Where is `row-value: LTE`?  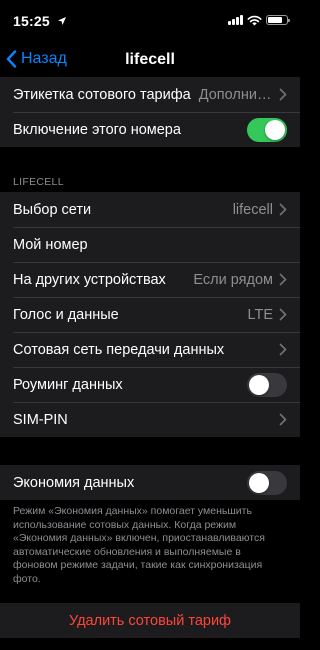
row-value: LTE is located at coordinates (260, 314).